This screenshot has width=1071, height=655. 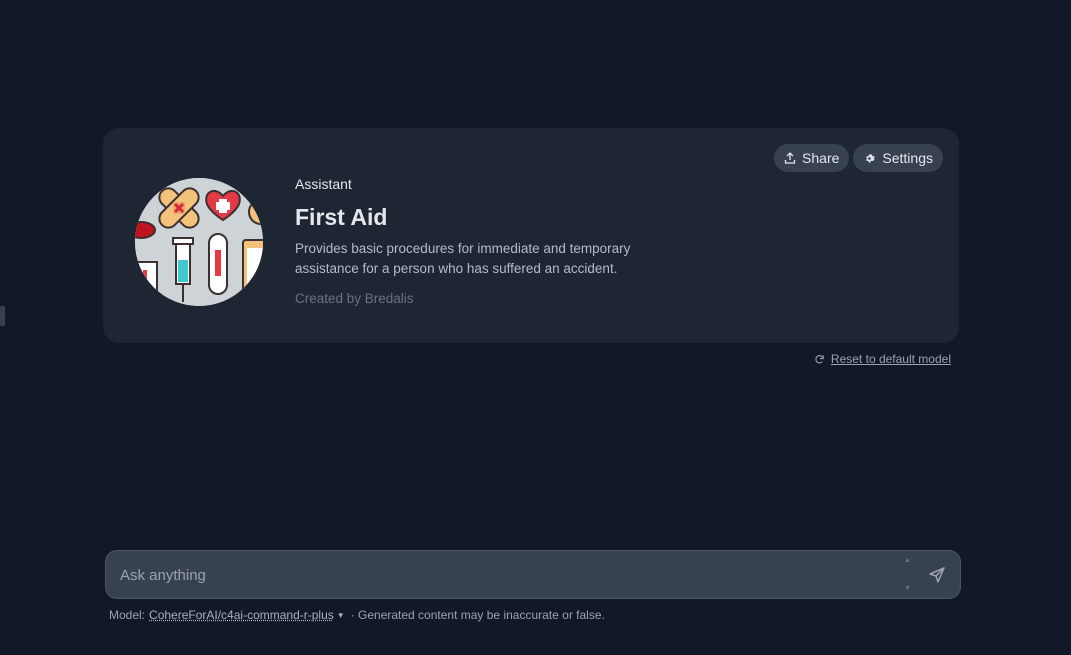 I want to click on reset-default-model-link: Reset to default model, so click(x=882, y=359).